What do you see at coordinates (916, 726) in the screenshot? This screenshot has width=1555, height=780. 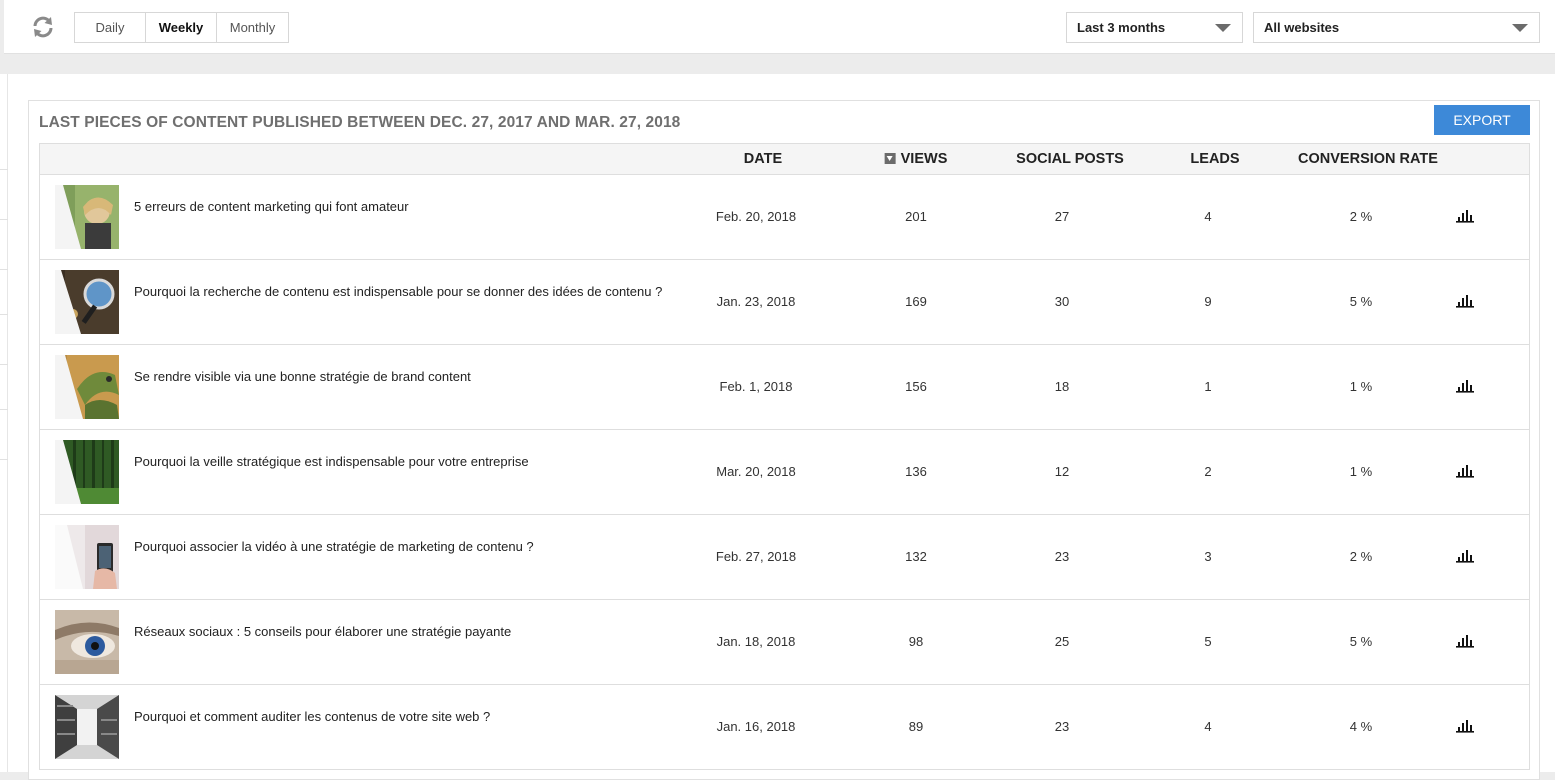 I see `views-cell: 89` at bounding box center [916, 726].